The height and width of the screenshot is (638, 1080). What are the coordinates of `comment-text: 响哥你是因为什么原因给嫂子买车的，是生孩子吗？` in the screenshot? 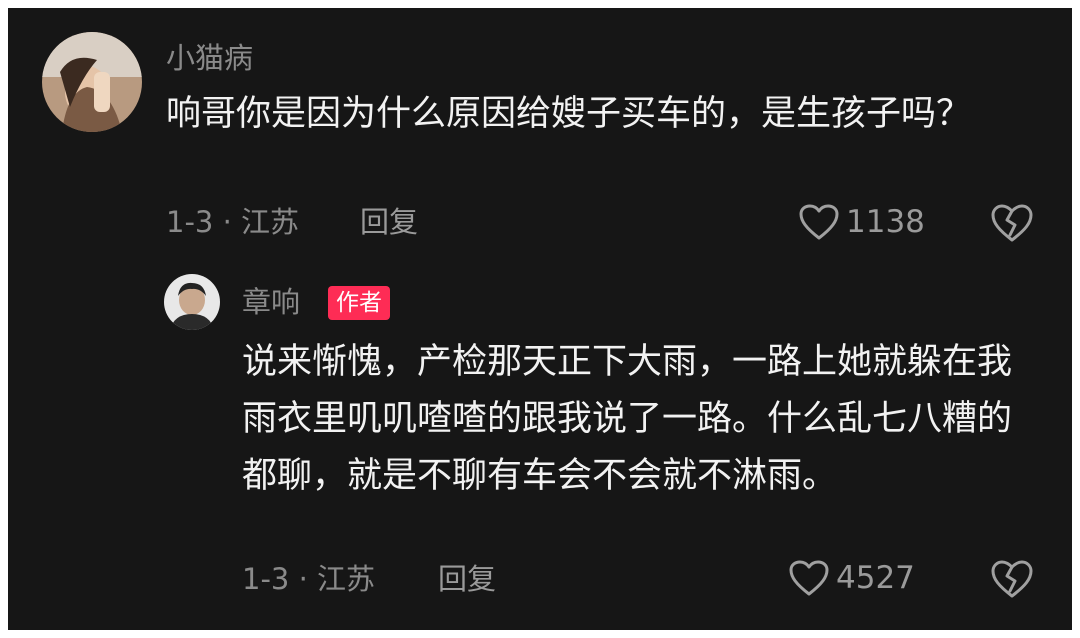 It's located at (569, 114).